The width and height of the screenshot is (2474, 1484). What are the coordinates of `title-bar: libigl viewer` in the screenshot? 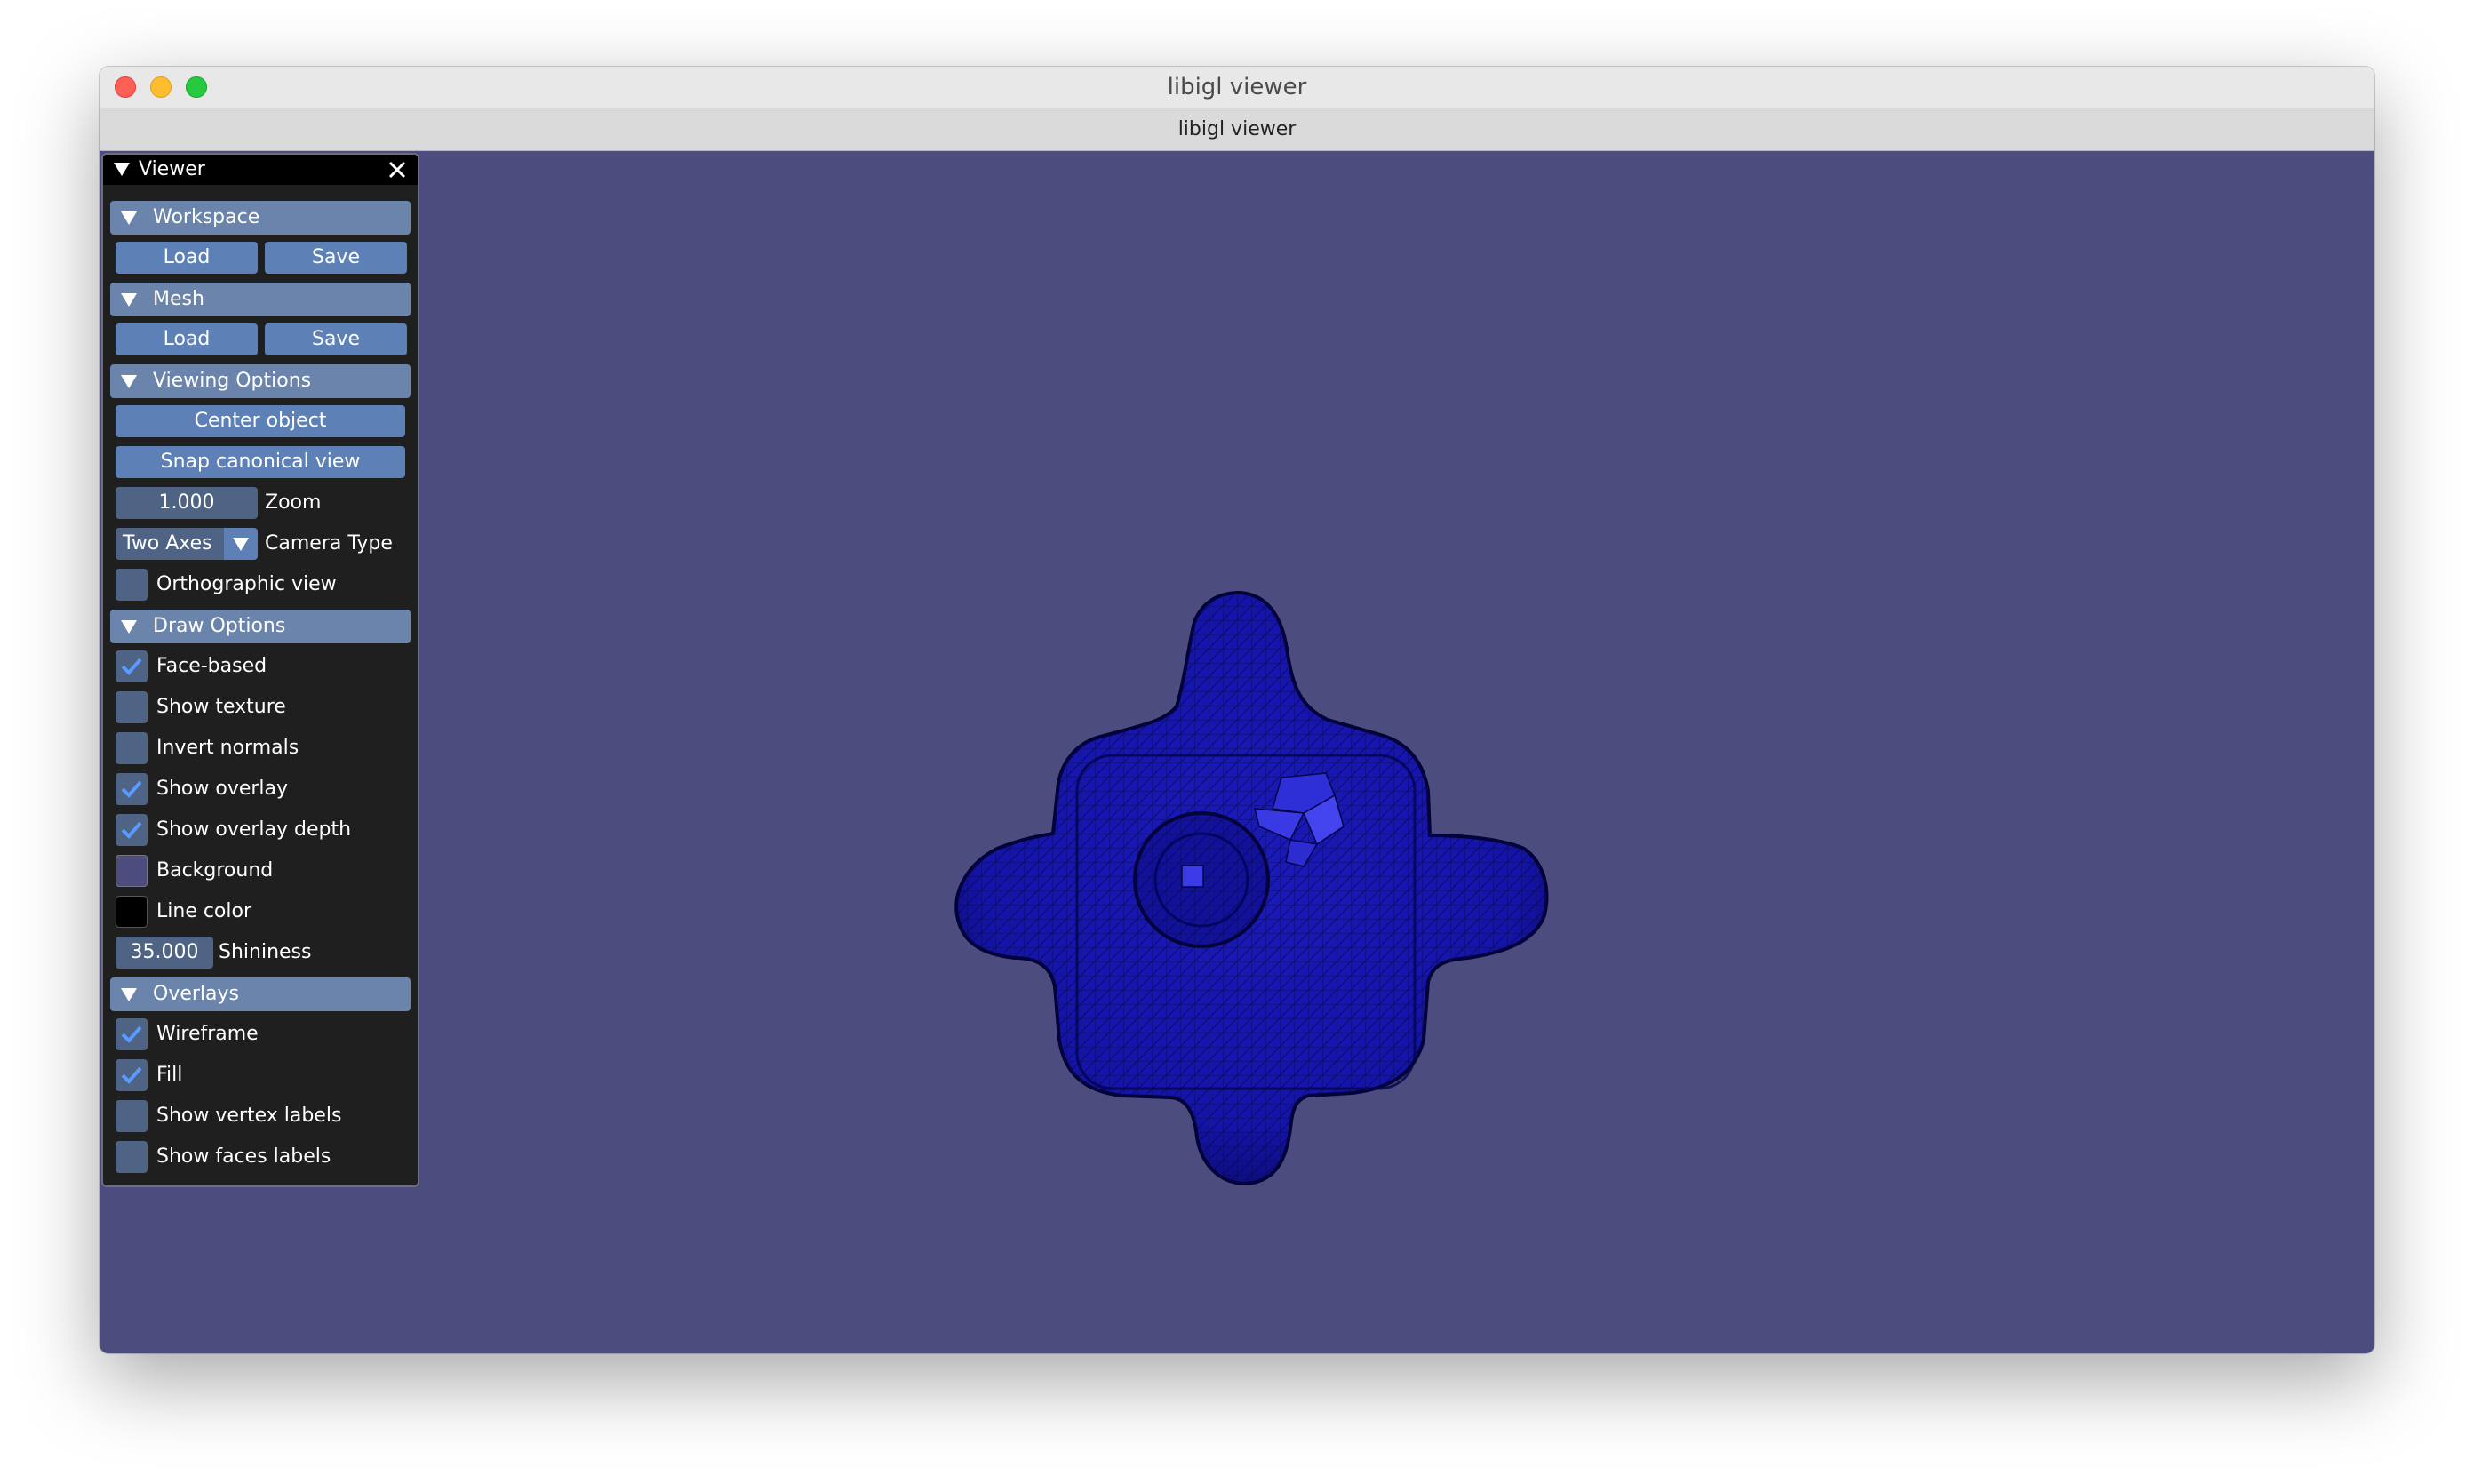 It's located at (1237, 88).